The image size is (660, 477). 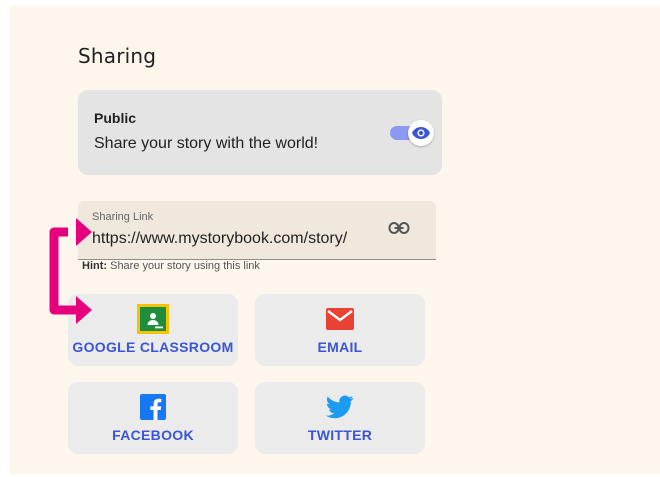 What do you see at coordinates (340, 407) in the screenshot?
I see `twitter-icon` at bounding box center [340, 407].